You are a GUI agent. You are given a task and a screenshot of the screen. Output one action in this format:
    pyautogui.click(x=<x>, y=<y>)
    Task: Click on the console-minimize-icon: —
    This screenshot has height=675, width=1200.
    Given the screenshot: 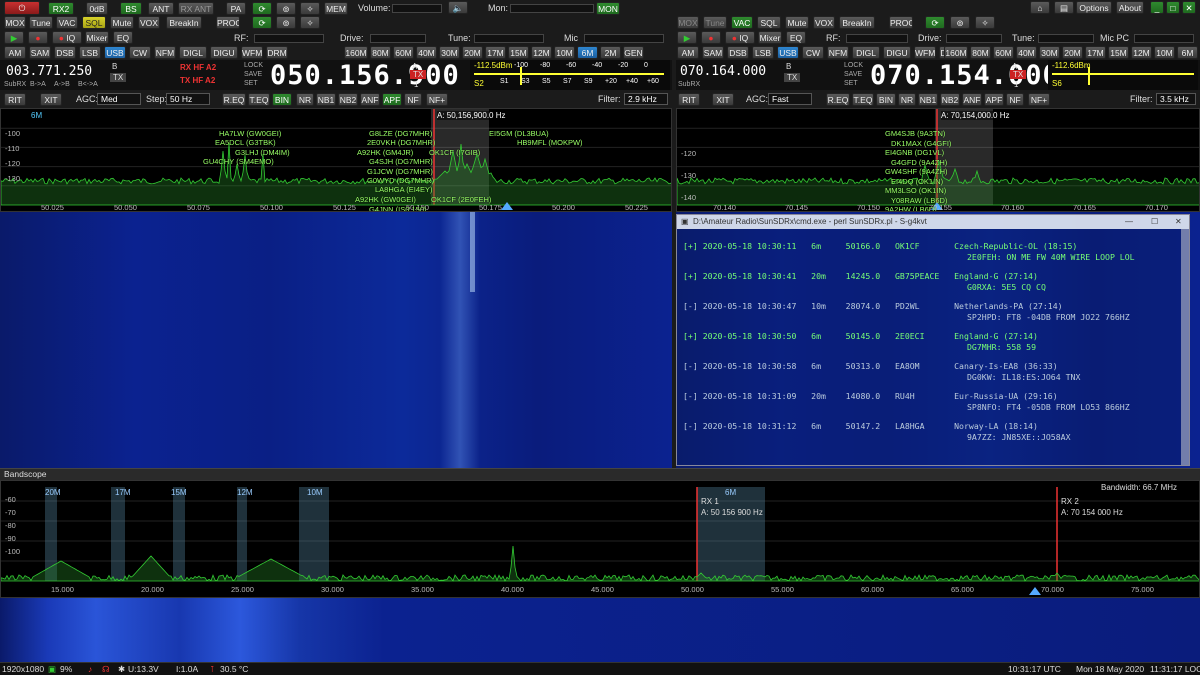 What is the action you would take?
    pyautogui.click(x=1129, y=222)
    